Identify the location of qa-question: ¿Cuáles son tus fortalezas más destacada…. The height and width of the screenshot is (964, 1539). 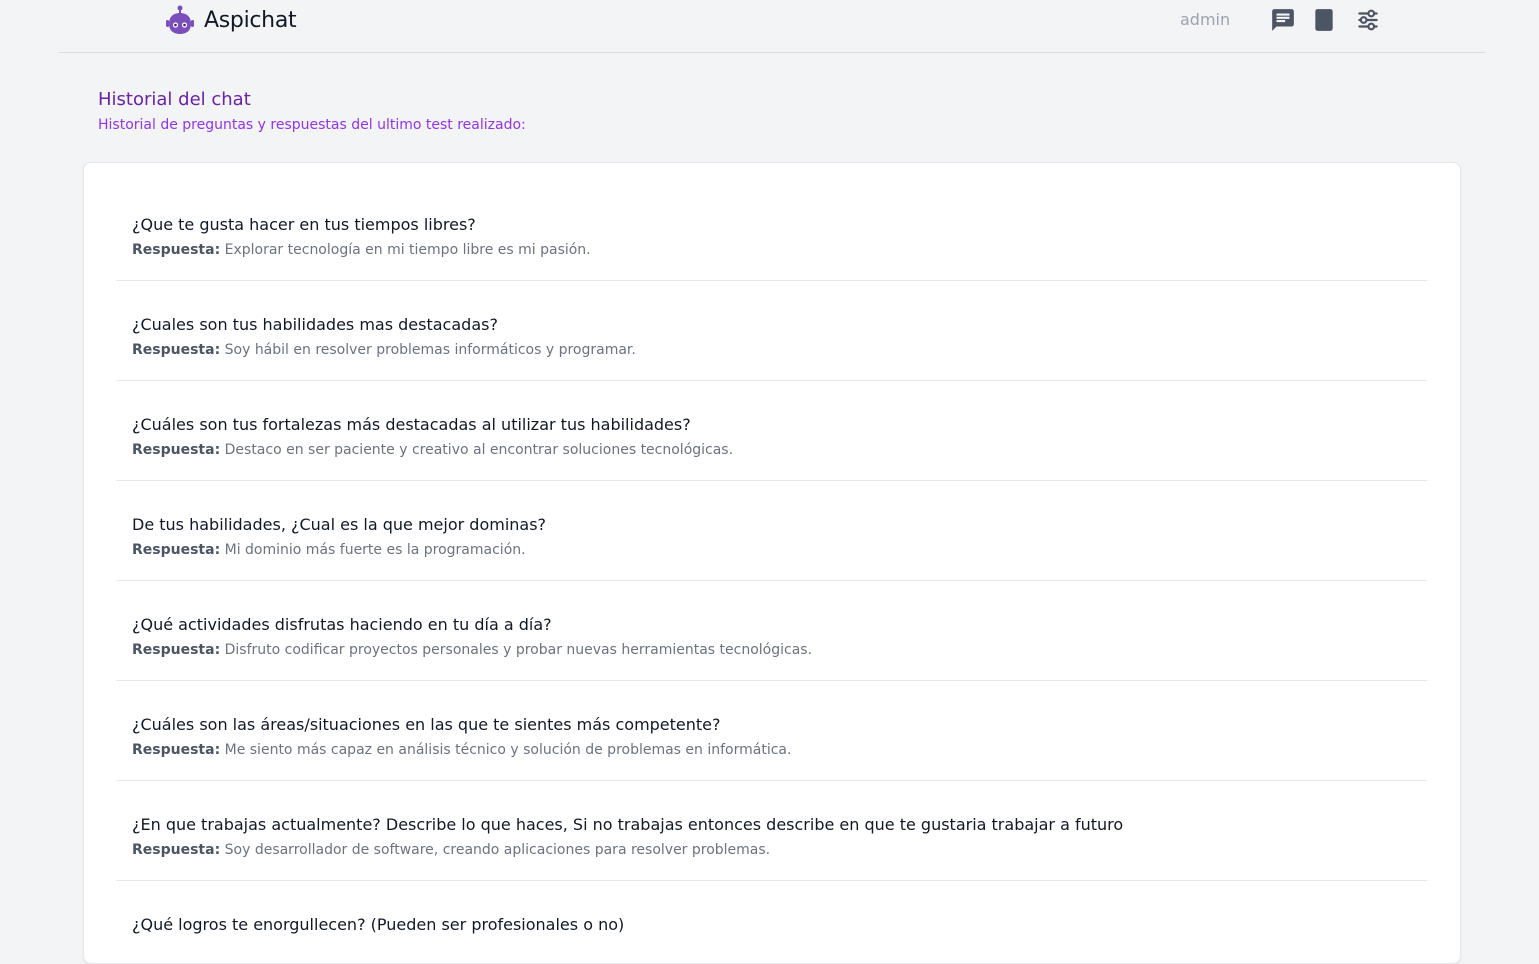
(411, 424).